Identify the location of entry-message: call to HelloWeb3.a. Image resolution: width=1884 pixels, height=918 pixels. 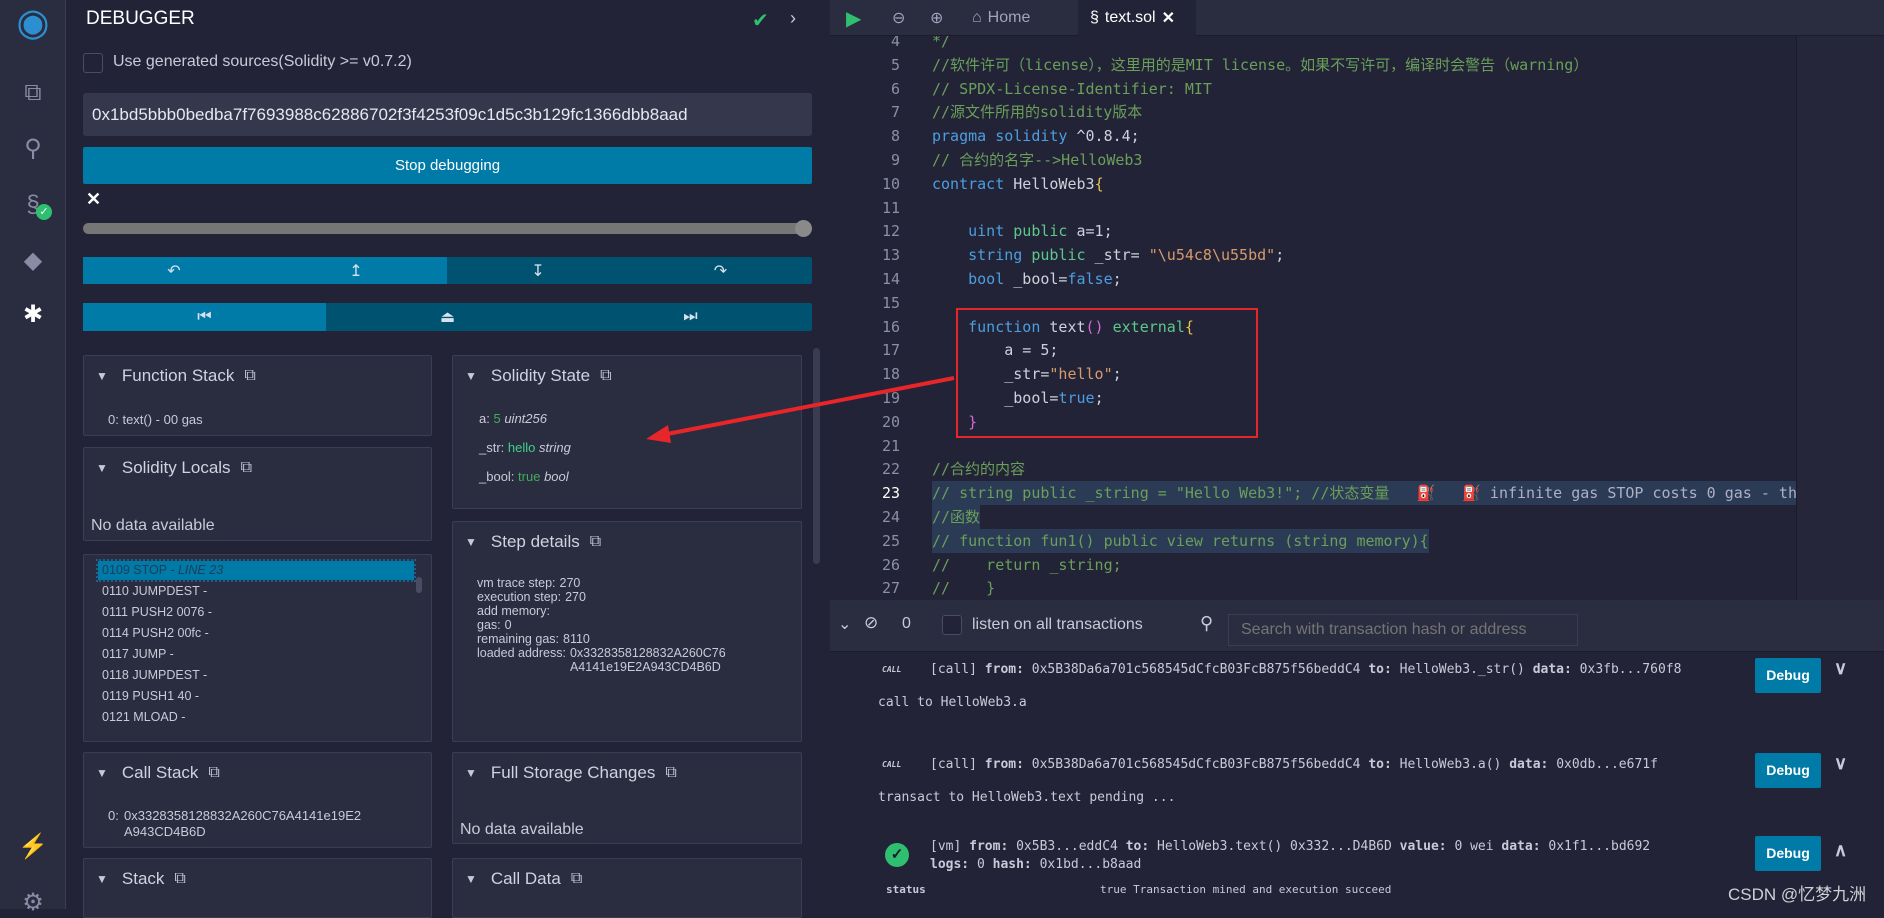
(952, 702).